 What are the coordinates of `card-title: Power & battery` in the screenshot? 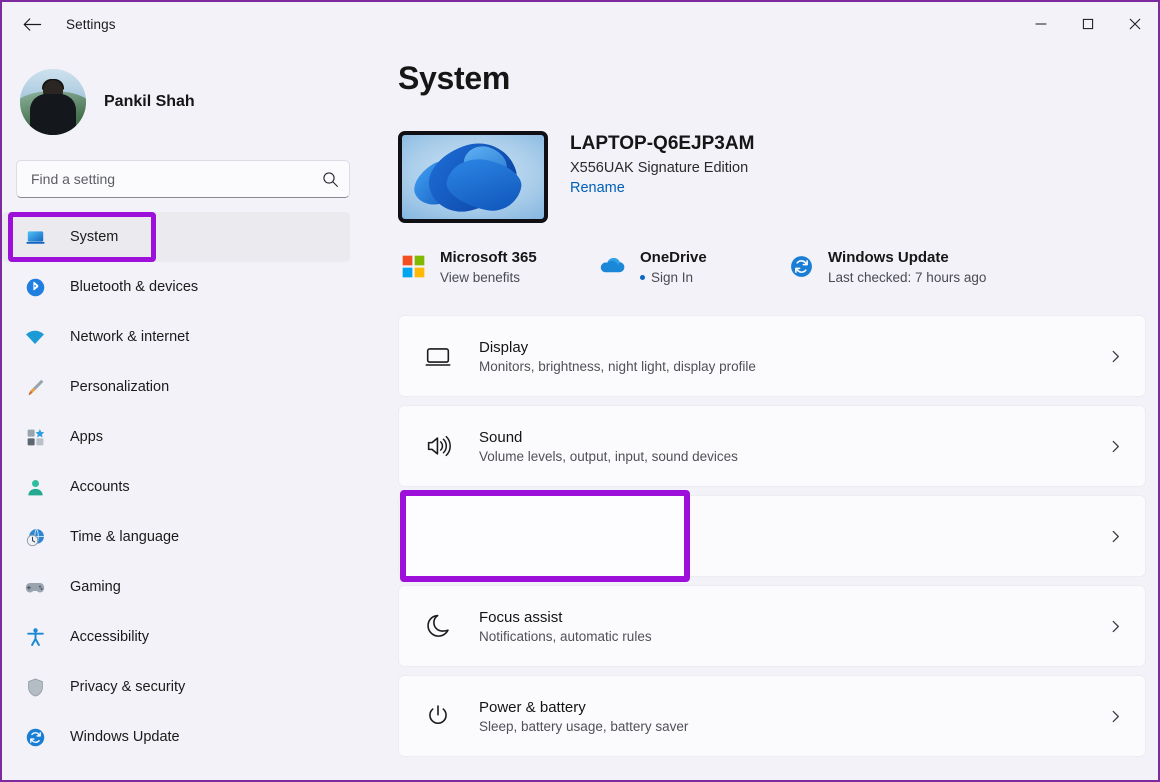 It's located at (532, 707).